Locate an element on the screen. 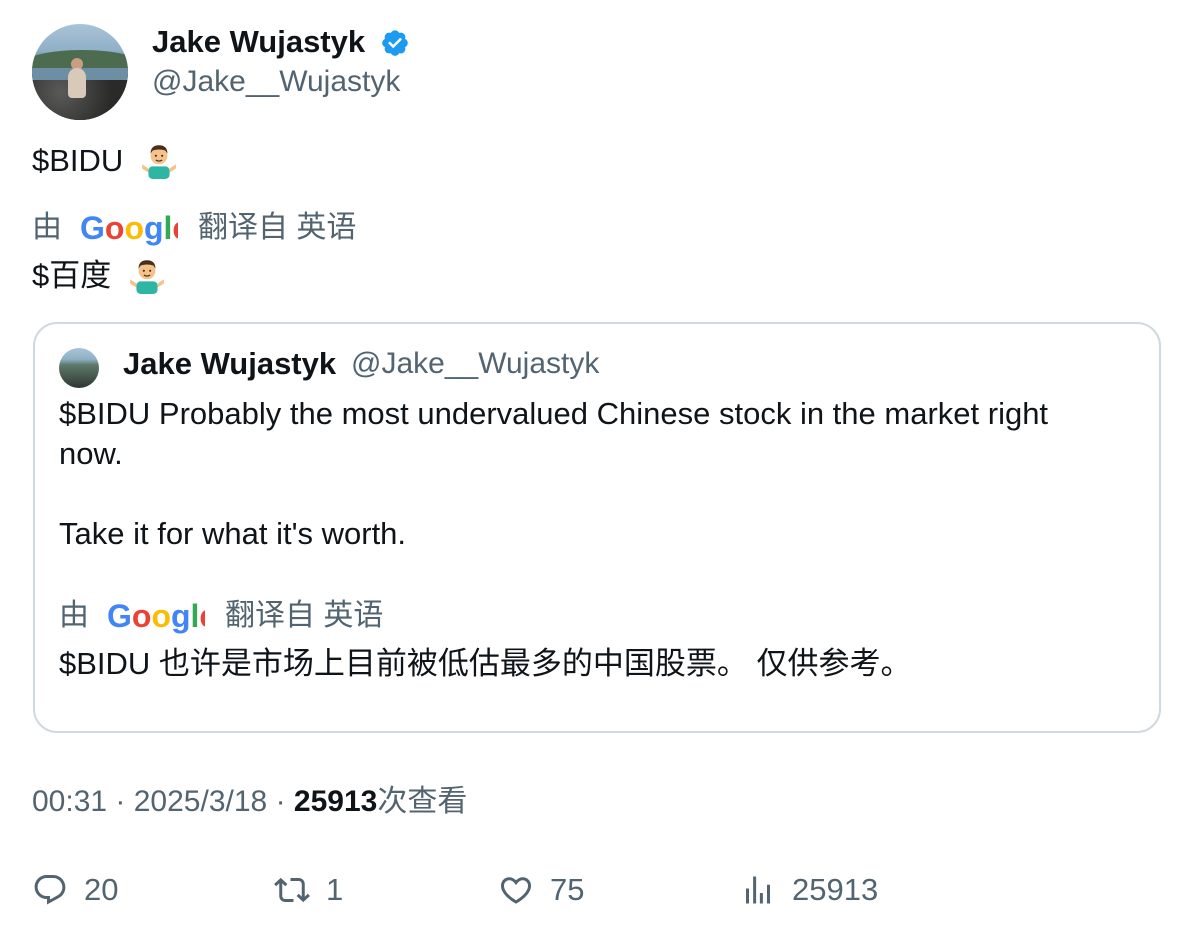  tweet-text: $BIDU is located at coordinates (105, 161).